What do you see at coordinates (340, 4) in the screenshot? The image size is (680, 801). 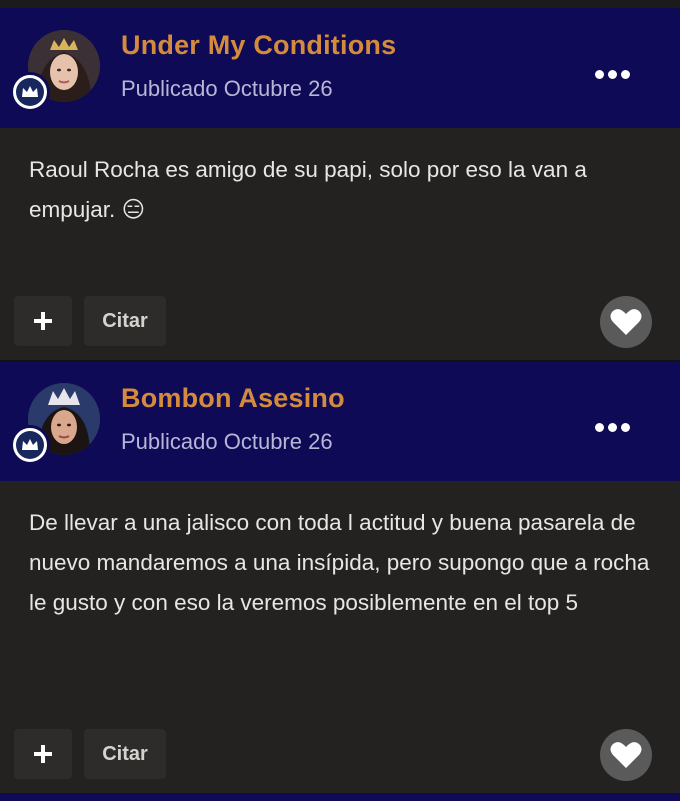 I see `top-strip` at bounding box center [340, 4].